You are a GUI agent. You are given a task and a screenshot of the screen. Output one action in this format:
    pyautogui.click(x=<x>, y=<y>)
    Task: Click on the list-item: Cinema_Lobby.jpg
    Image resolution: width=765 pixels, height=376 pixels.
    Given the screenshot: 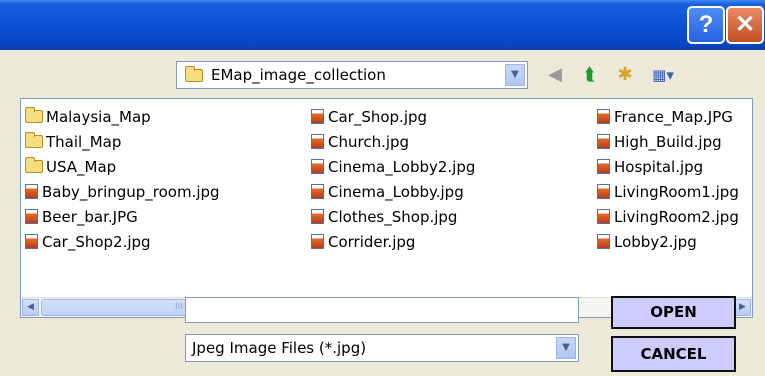 What is the action you would take?
    pyautogui.click(x=393, y=191)
    